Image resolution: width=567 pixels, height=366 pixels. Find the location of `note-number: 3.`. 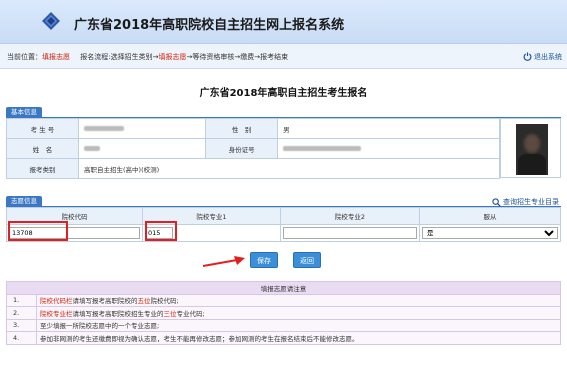

note-number: 3. is located at coordinates (21, 325).